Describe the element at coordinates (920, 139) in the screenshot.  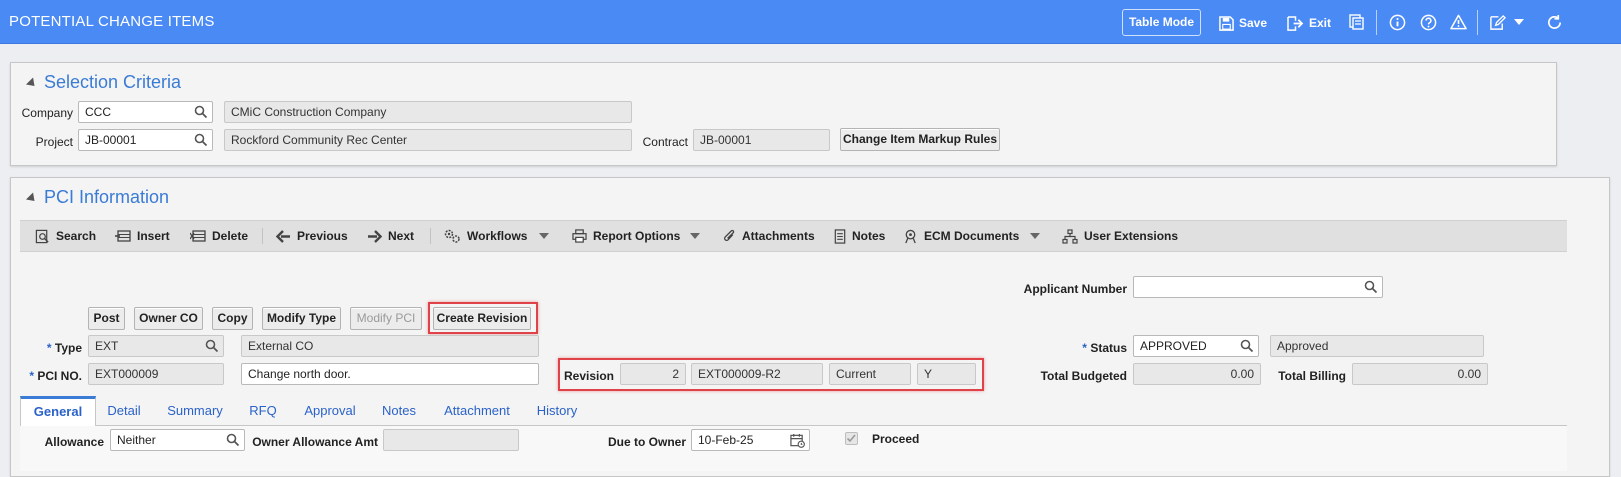
I see `change-item-markup-rules-button: Change Item Markup Rules` at that location.